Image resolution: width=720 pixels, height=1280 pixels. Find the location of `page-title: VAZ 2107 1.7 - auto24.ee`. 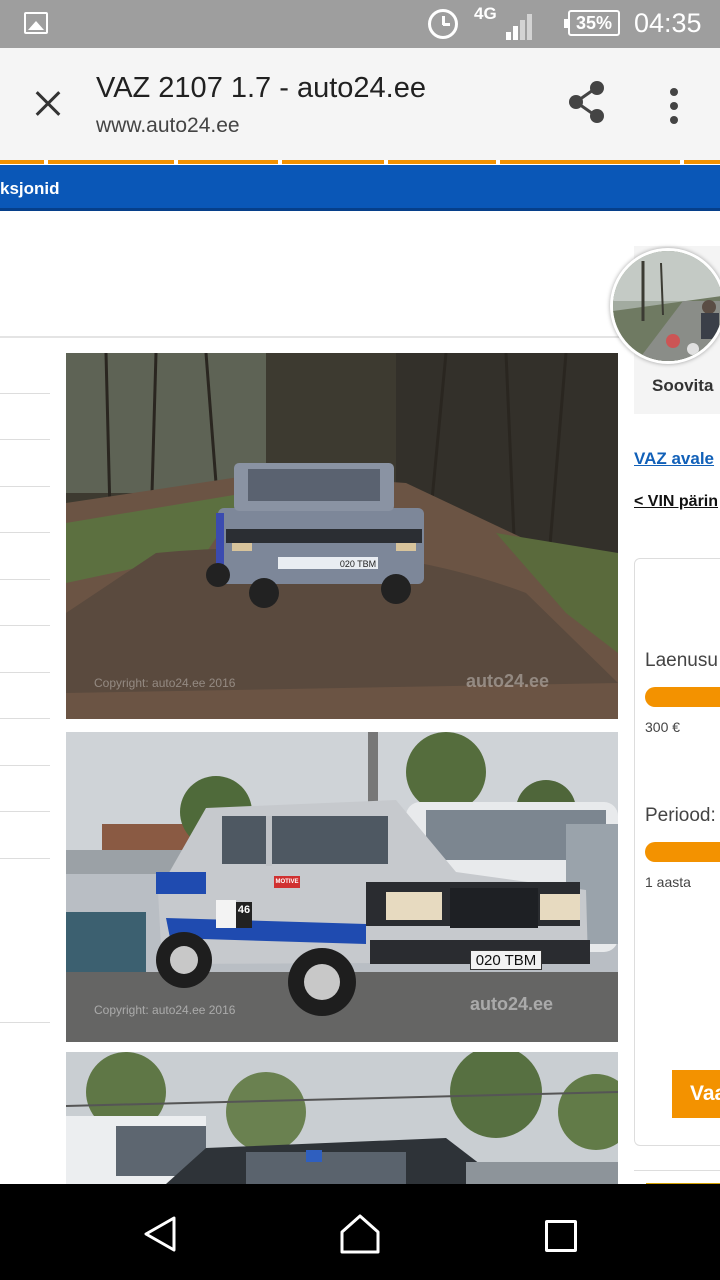

page-title: VAZ 2107 1.7 - auto24.ee is located at coordinates (261, 88).